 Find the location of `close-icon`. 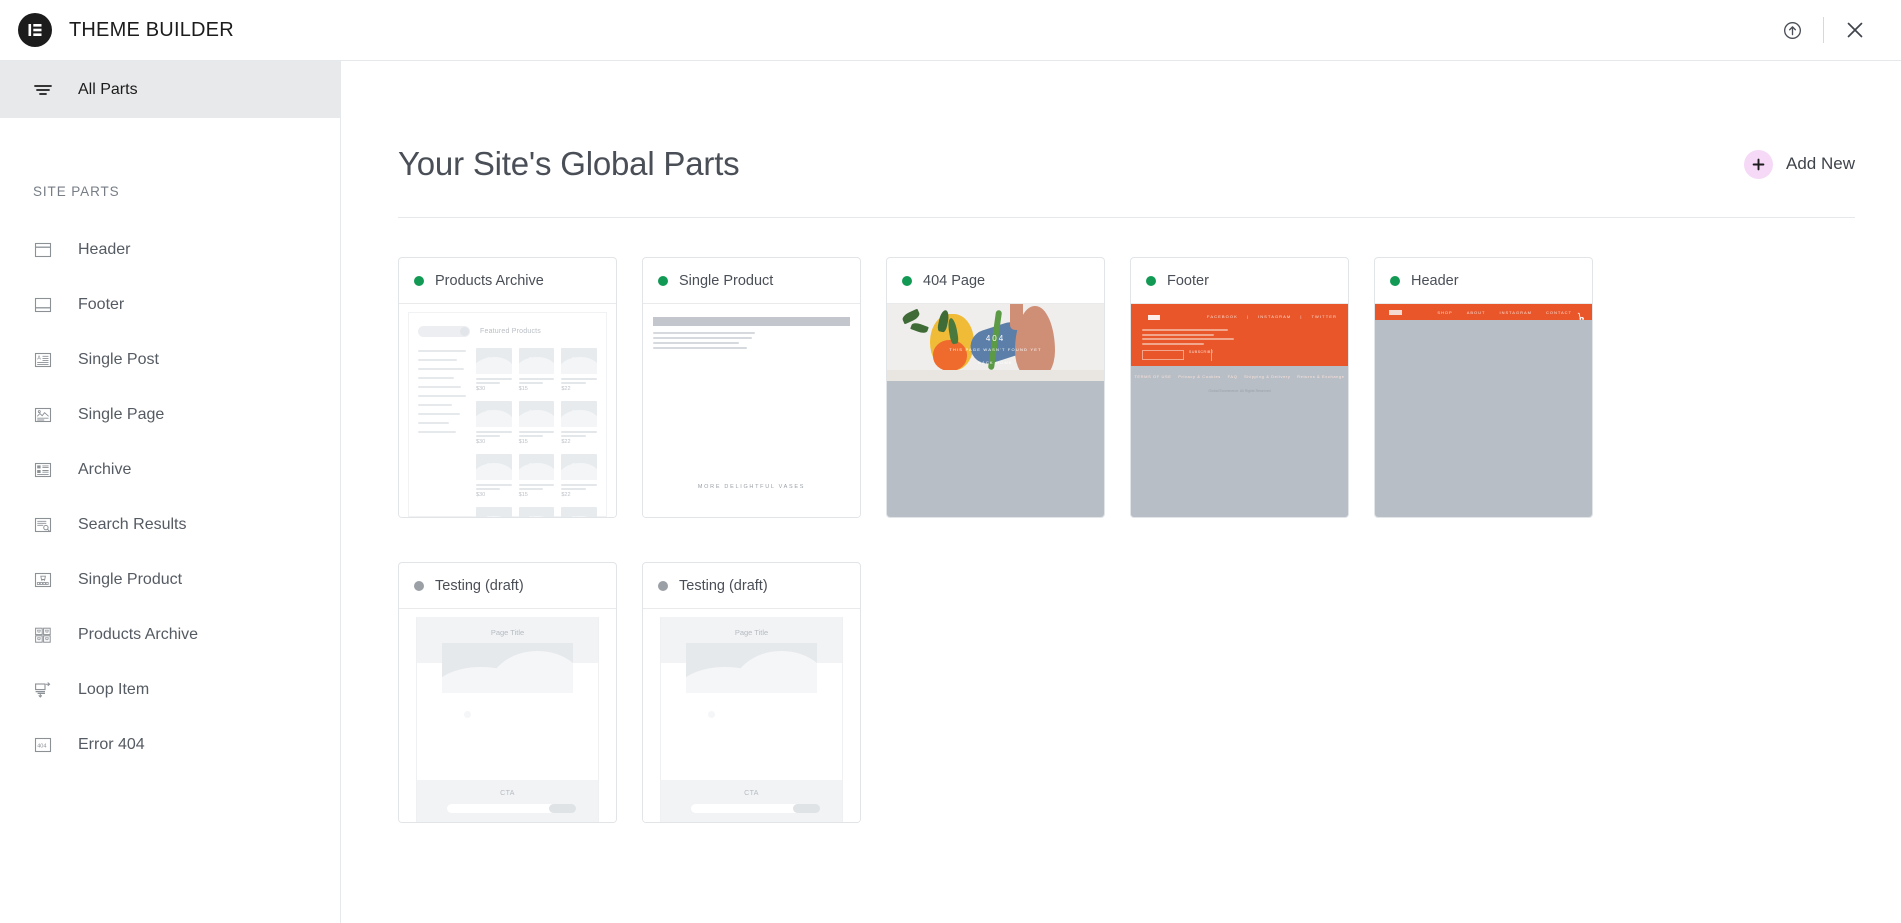

close-icon is located at coordinates (1855, 30).